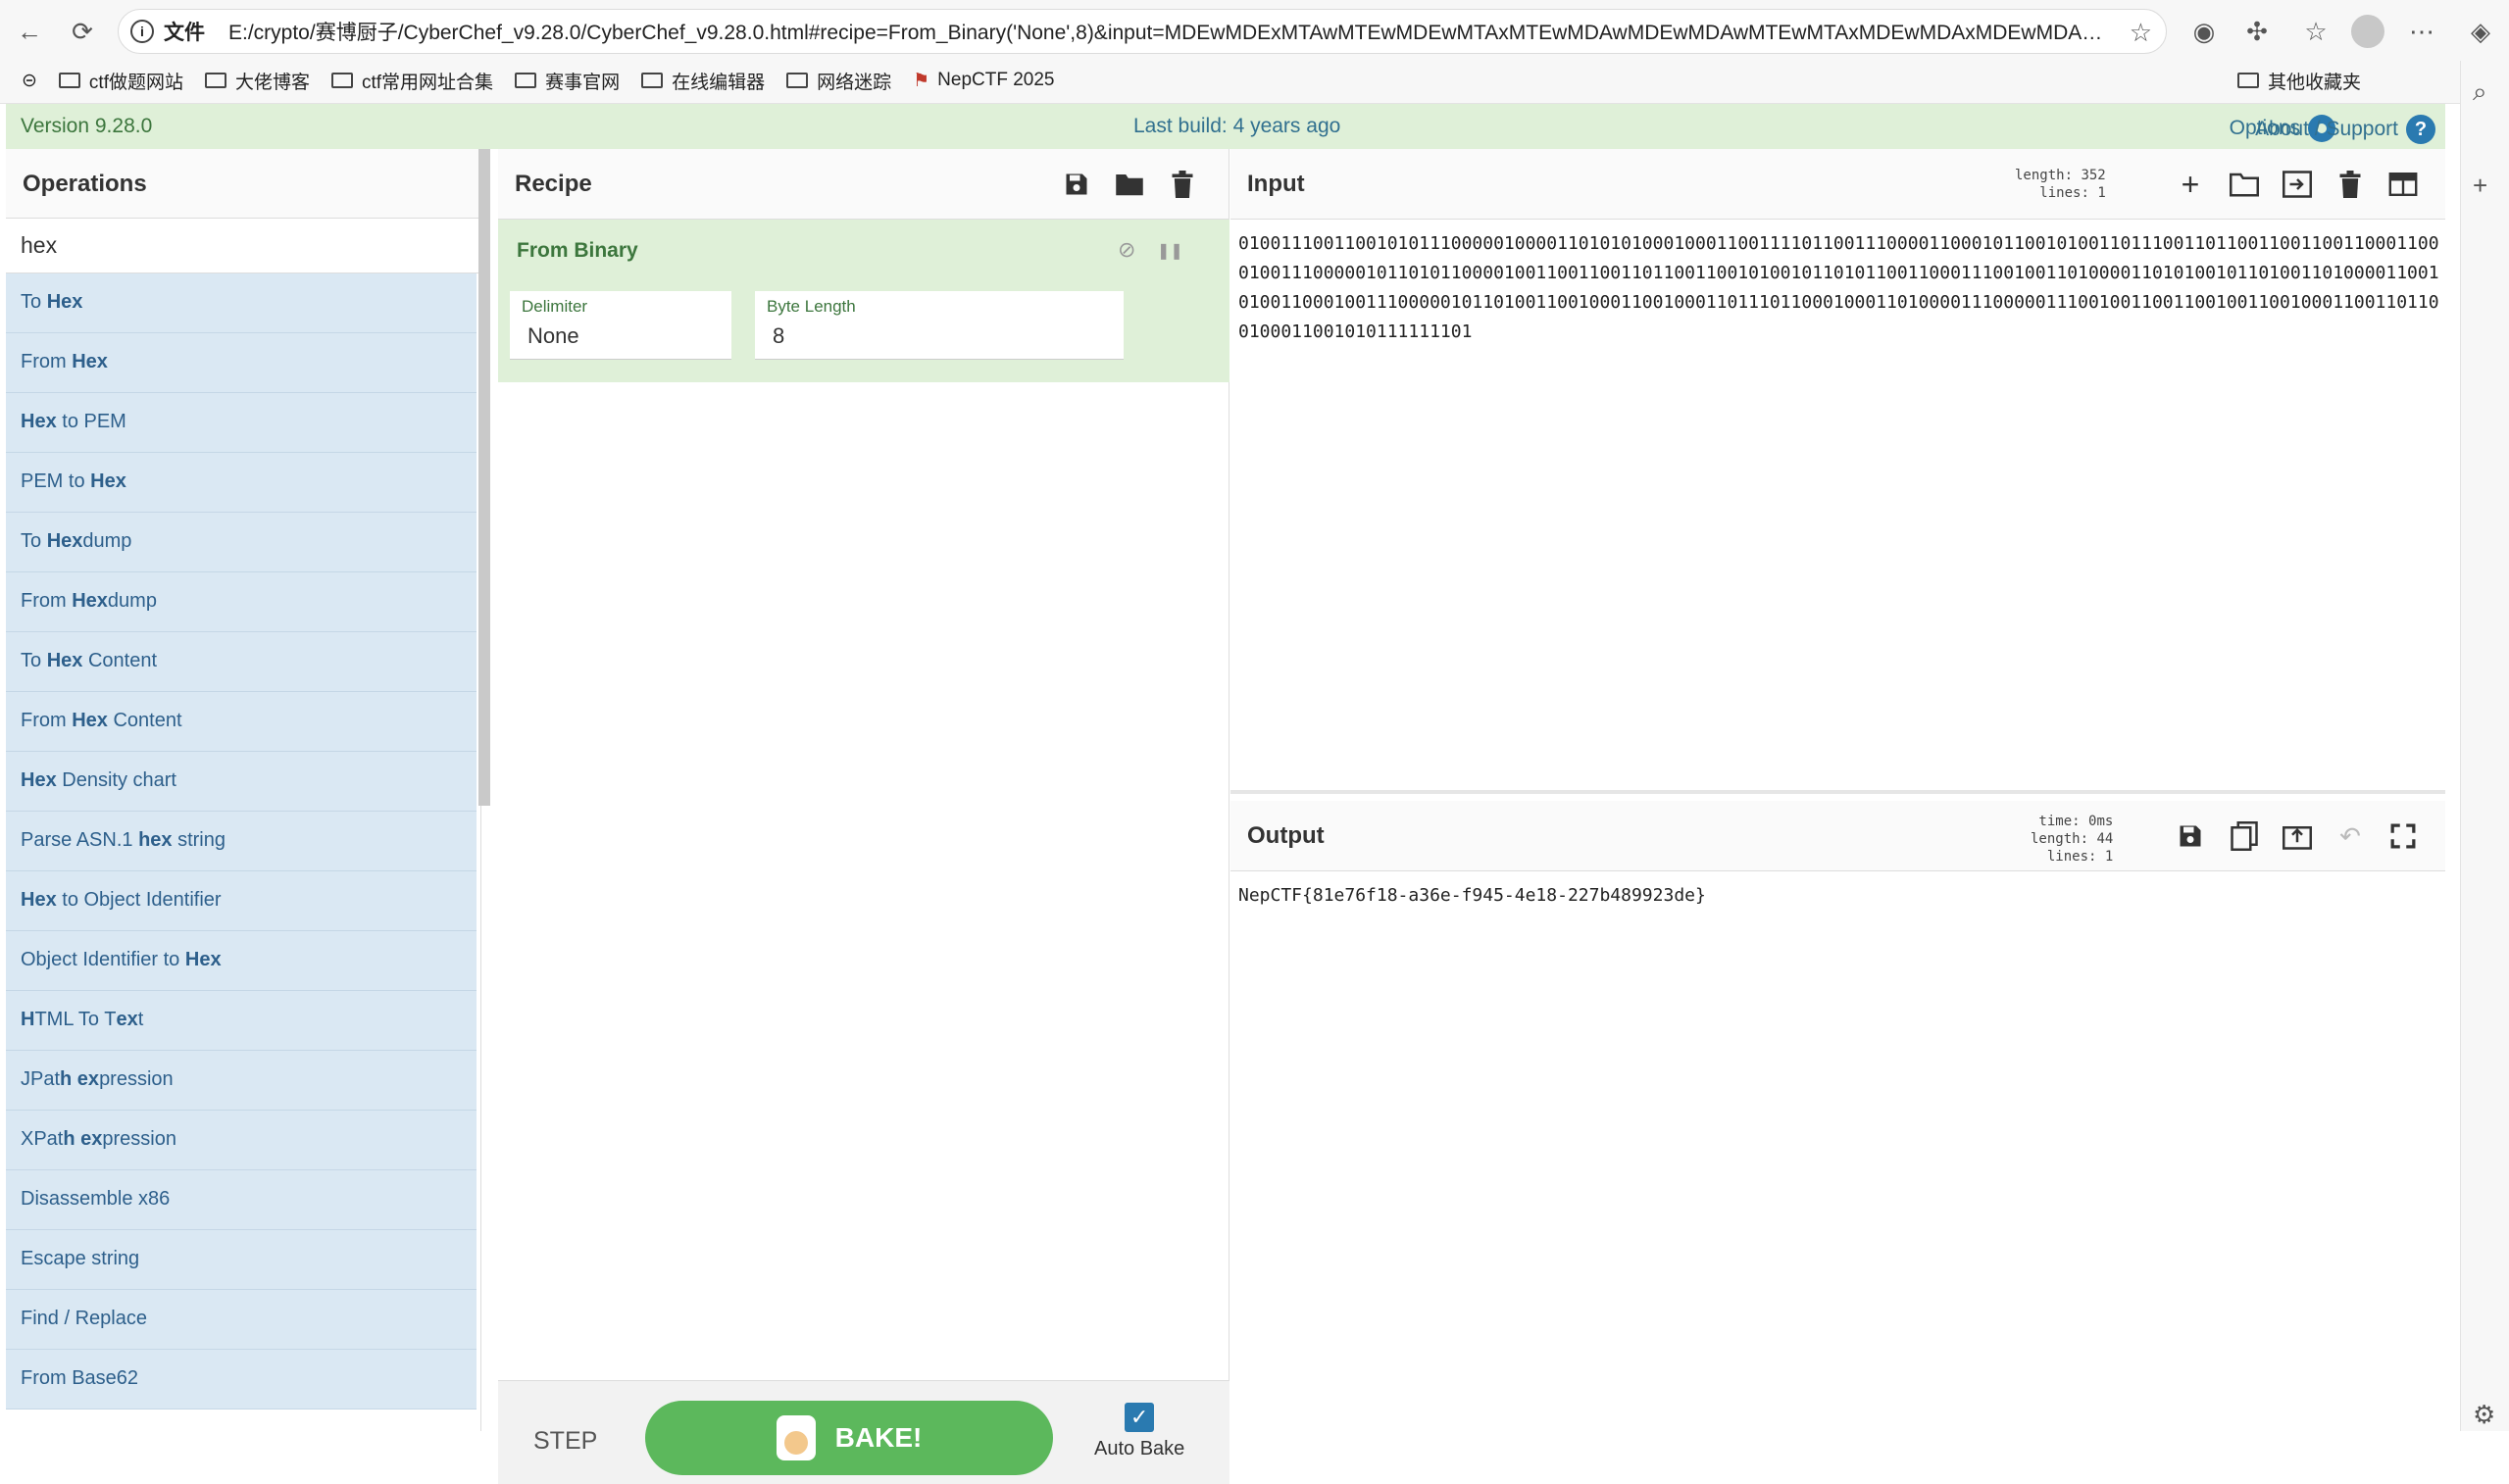  I want to click on favorites-icon: ☆, so click(2315, 32).